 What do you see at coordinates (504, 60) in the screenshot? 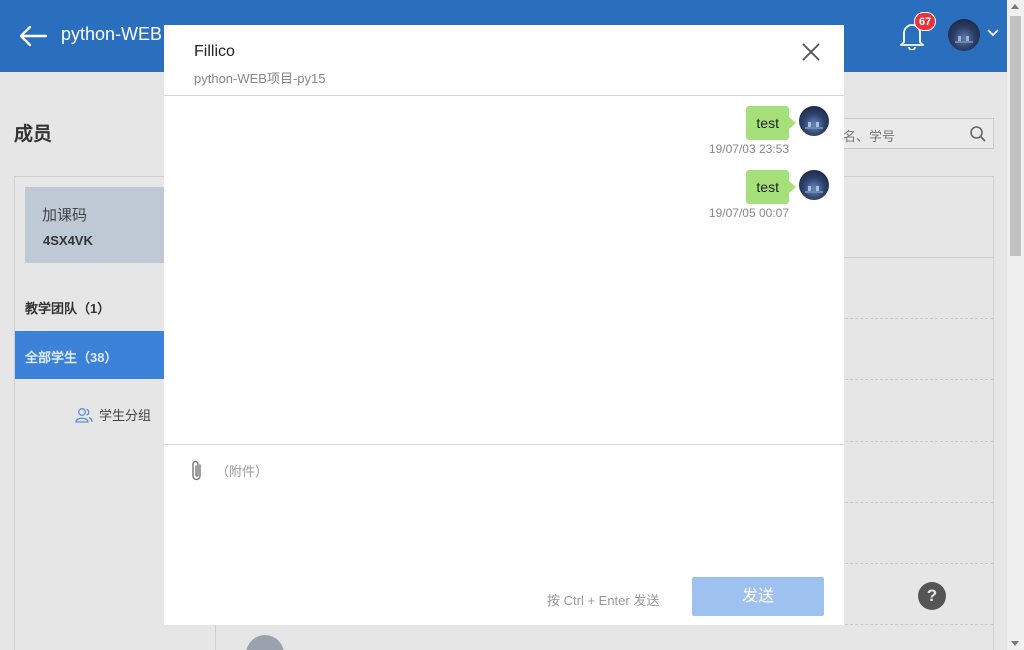
I see `dialog-header: Fillico python-WEB项目-py15` at bounding box center [504, 60].